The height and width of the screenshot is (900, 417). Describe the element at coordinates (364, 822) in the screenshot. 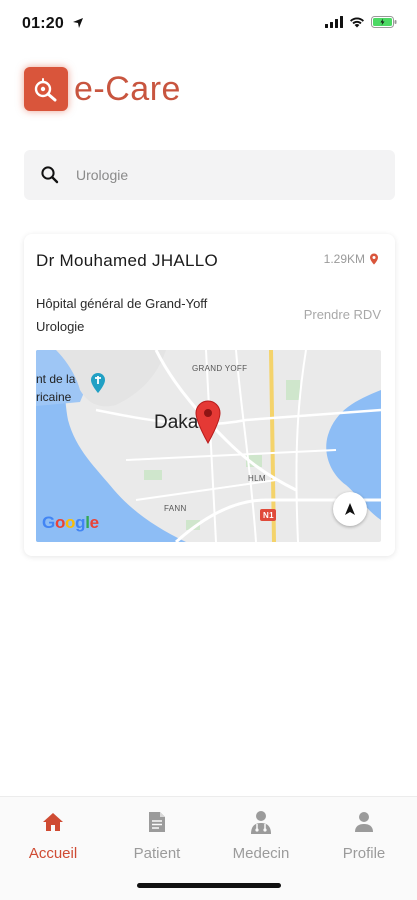

I see `user-icon` at that location.